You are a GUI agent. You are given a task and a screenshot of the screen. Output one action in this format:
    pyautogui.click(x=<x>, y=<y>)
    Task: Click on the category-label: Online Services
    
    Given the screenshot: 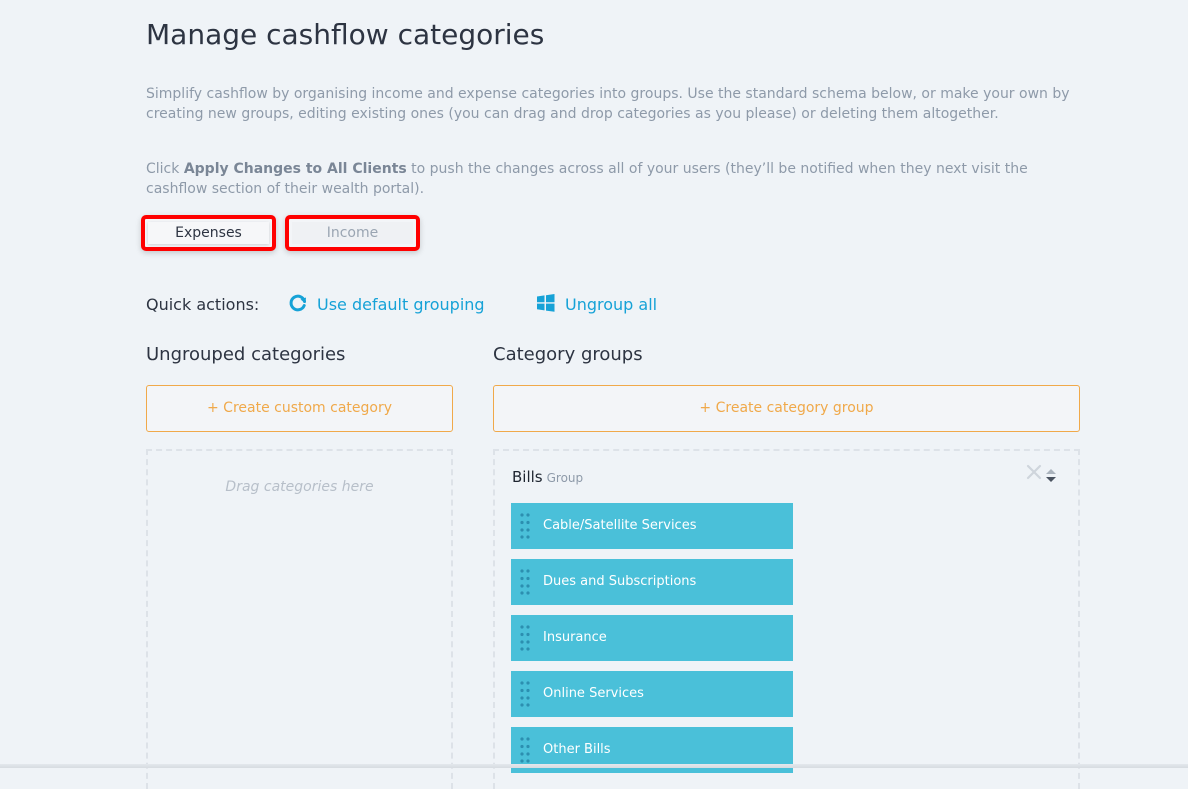 What is the action you would take?
    pyautogui.click(x=593, y=693)
    